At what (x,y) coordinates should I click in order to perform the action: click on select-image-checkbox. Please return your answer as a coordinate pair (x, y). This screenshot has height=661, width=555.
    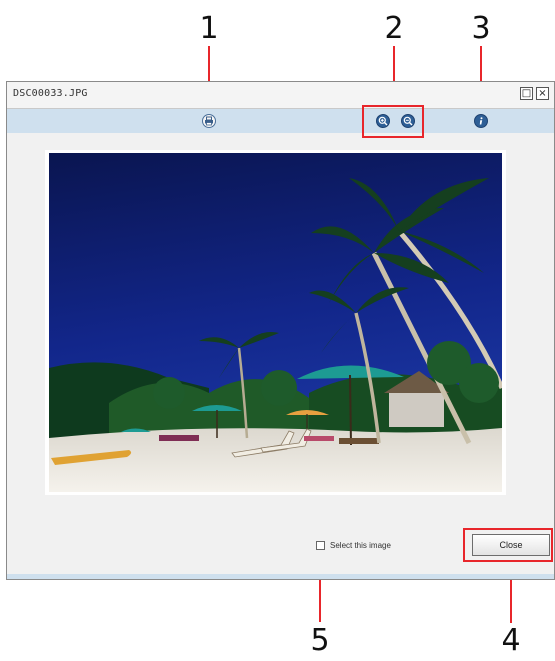
    Looking at the image, I should click on (320, 545).